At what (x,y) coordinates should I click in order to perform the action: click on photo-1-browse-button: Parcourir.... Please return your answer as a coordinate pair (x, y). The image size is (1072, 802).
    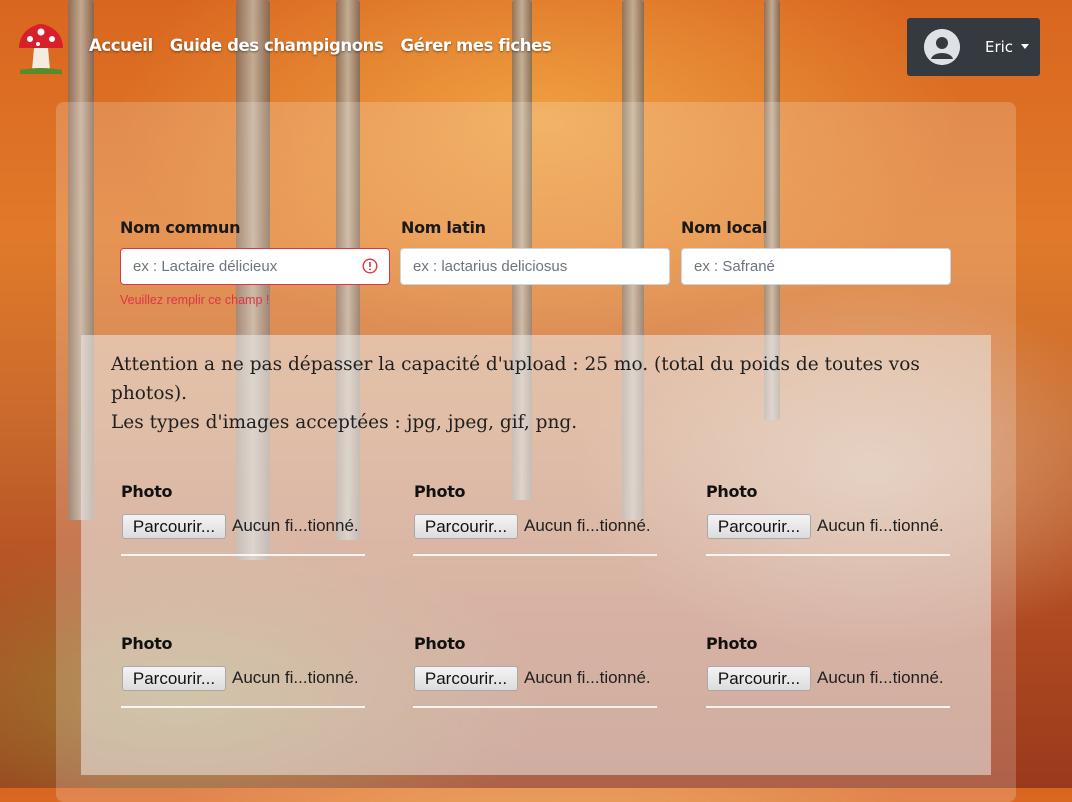
    Looking at the image, I should click on (174, 526).